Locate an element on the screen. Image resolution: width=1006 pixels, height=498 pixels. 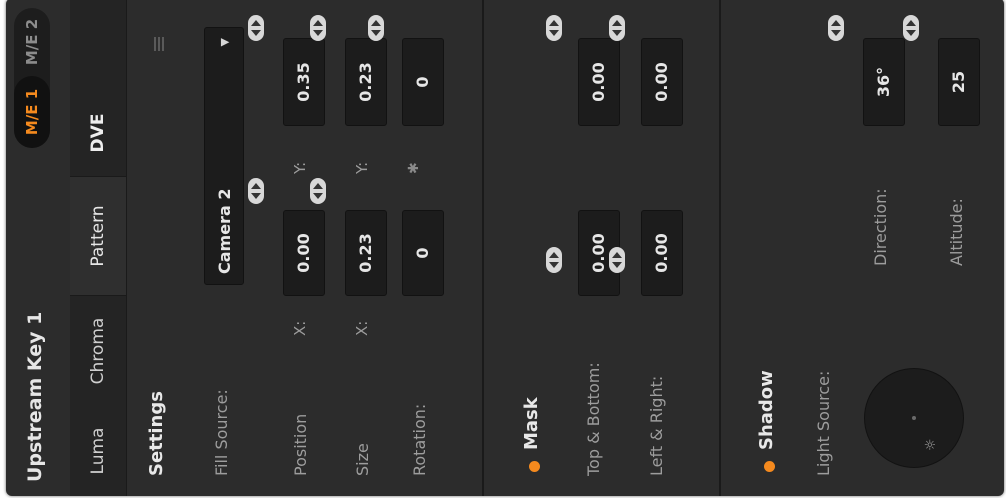
left-right-label: Left & Right: is located at coordinates (656, 425).